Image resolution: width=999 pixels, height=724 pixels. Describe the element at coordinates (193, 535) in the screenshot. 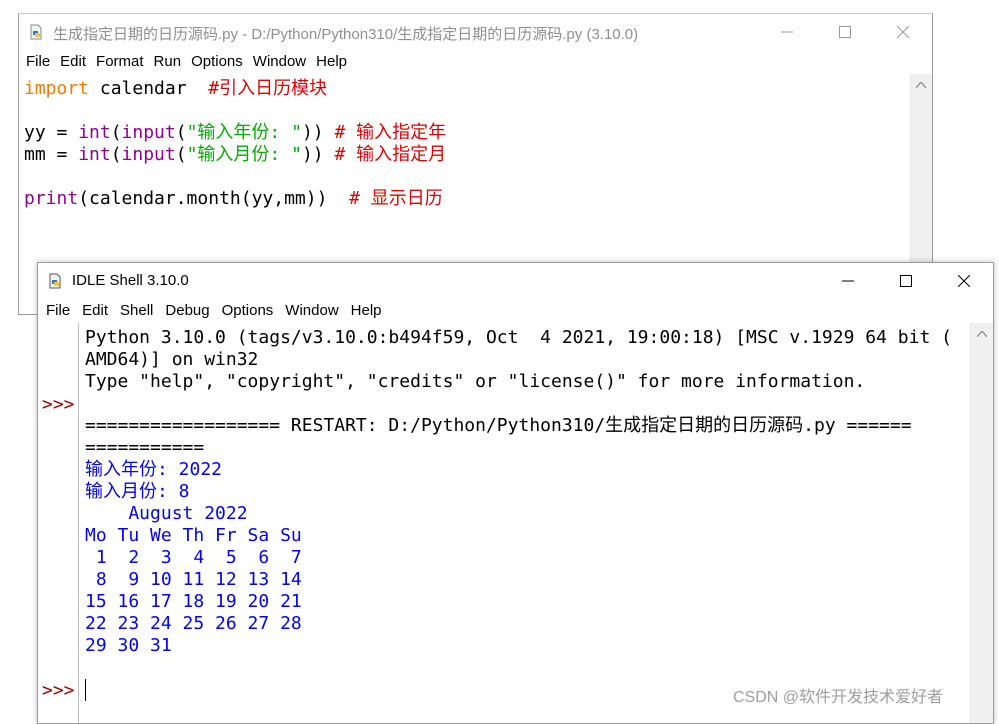

I see `calendar-weekday-header: Mo Tu We Th Fr Sa Su` at that location.